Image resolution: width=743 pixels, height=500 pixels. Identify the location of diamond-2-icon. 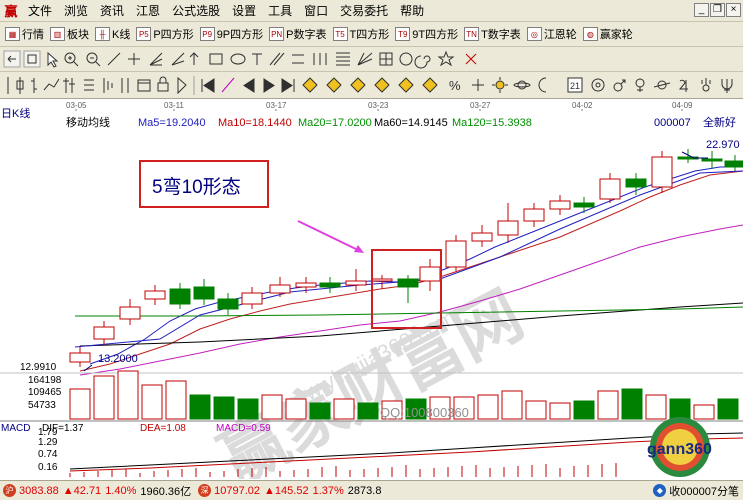
(334, 85).